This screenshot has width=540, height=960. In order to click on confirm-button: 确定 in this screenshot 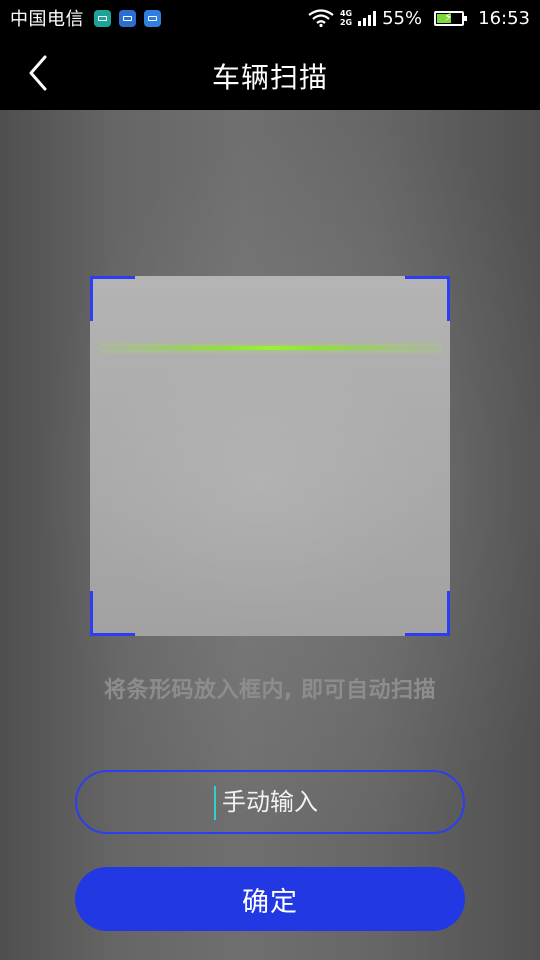, I will do `click(270, 899)`.